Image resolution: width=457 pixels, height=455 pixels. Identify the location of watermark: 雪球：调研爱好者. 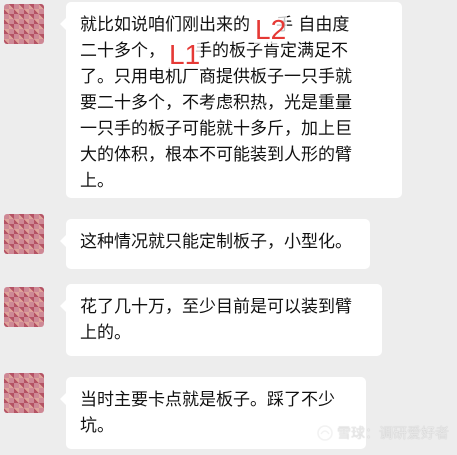
(383, 433).